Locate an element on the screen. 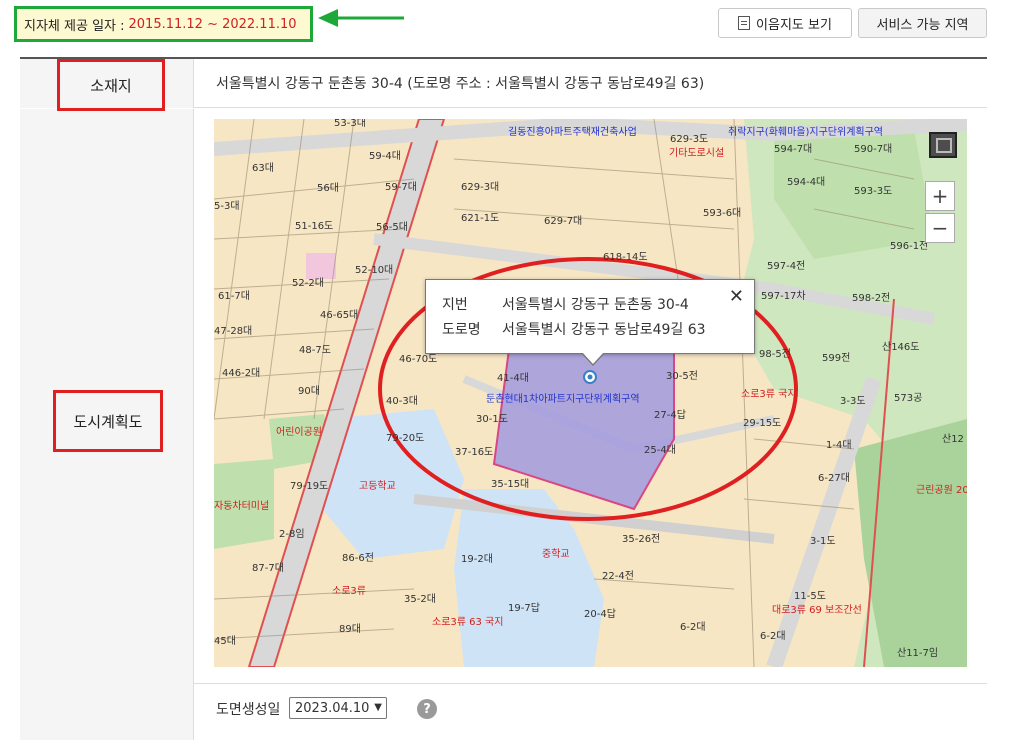  popup-jibun-row: 지번 서울특별시 강동구 둔촌동 30-4 is located at coordinates (565, 304).